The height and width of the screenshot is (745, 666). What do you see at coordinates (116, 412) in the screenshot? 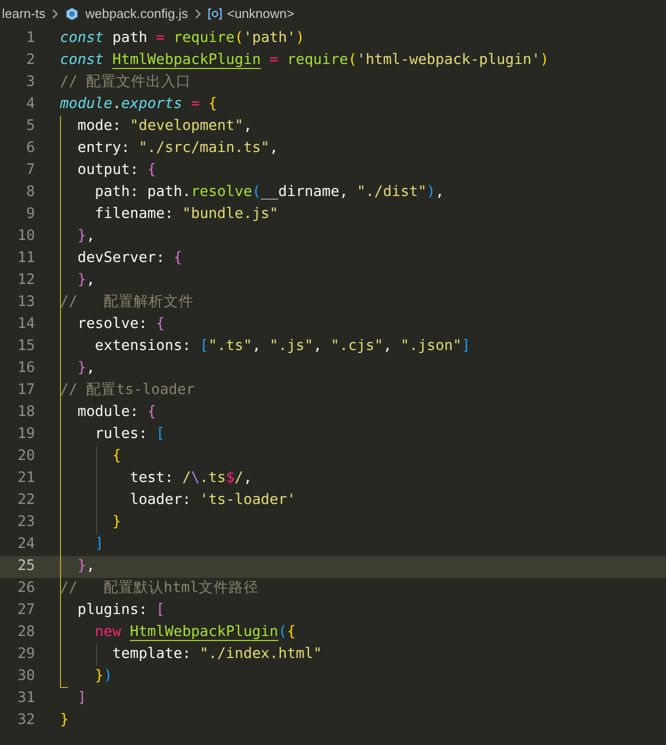
I see `code-line: module: {` at bounding box center [116, 412].